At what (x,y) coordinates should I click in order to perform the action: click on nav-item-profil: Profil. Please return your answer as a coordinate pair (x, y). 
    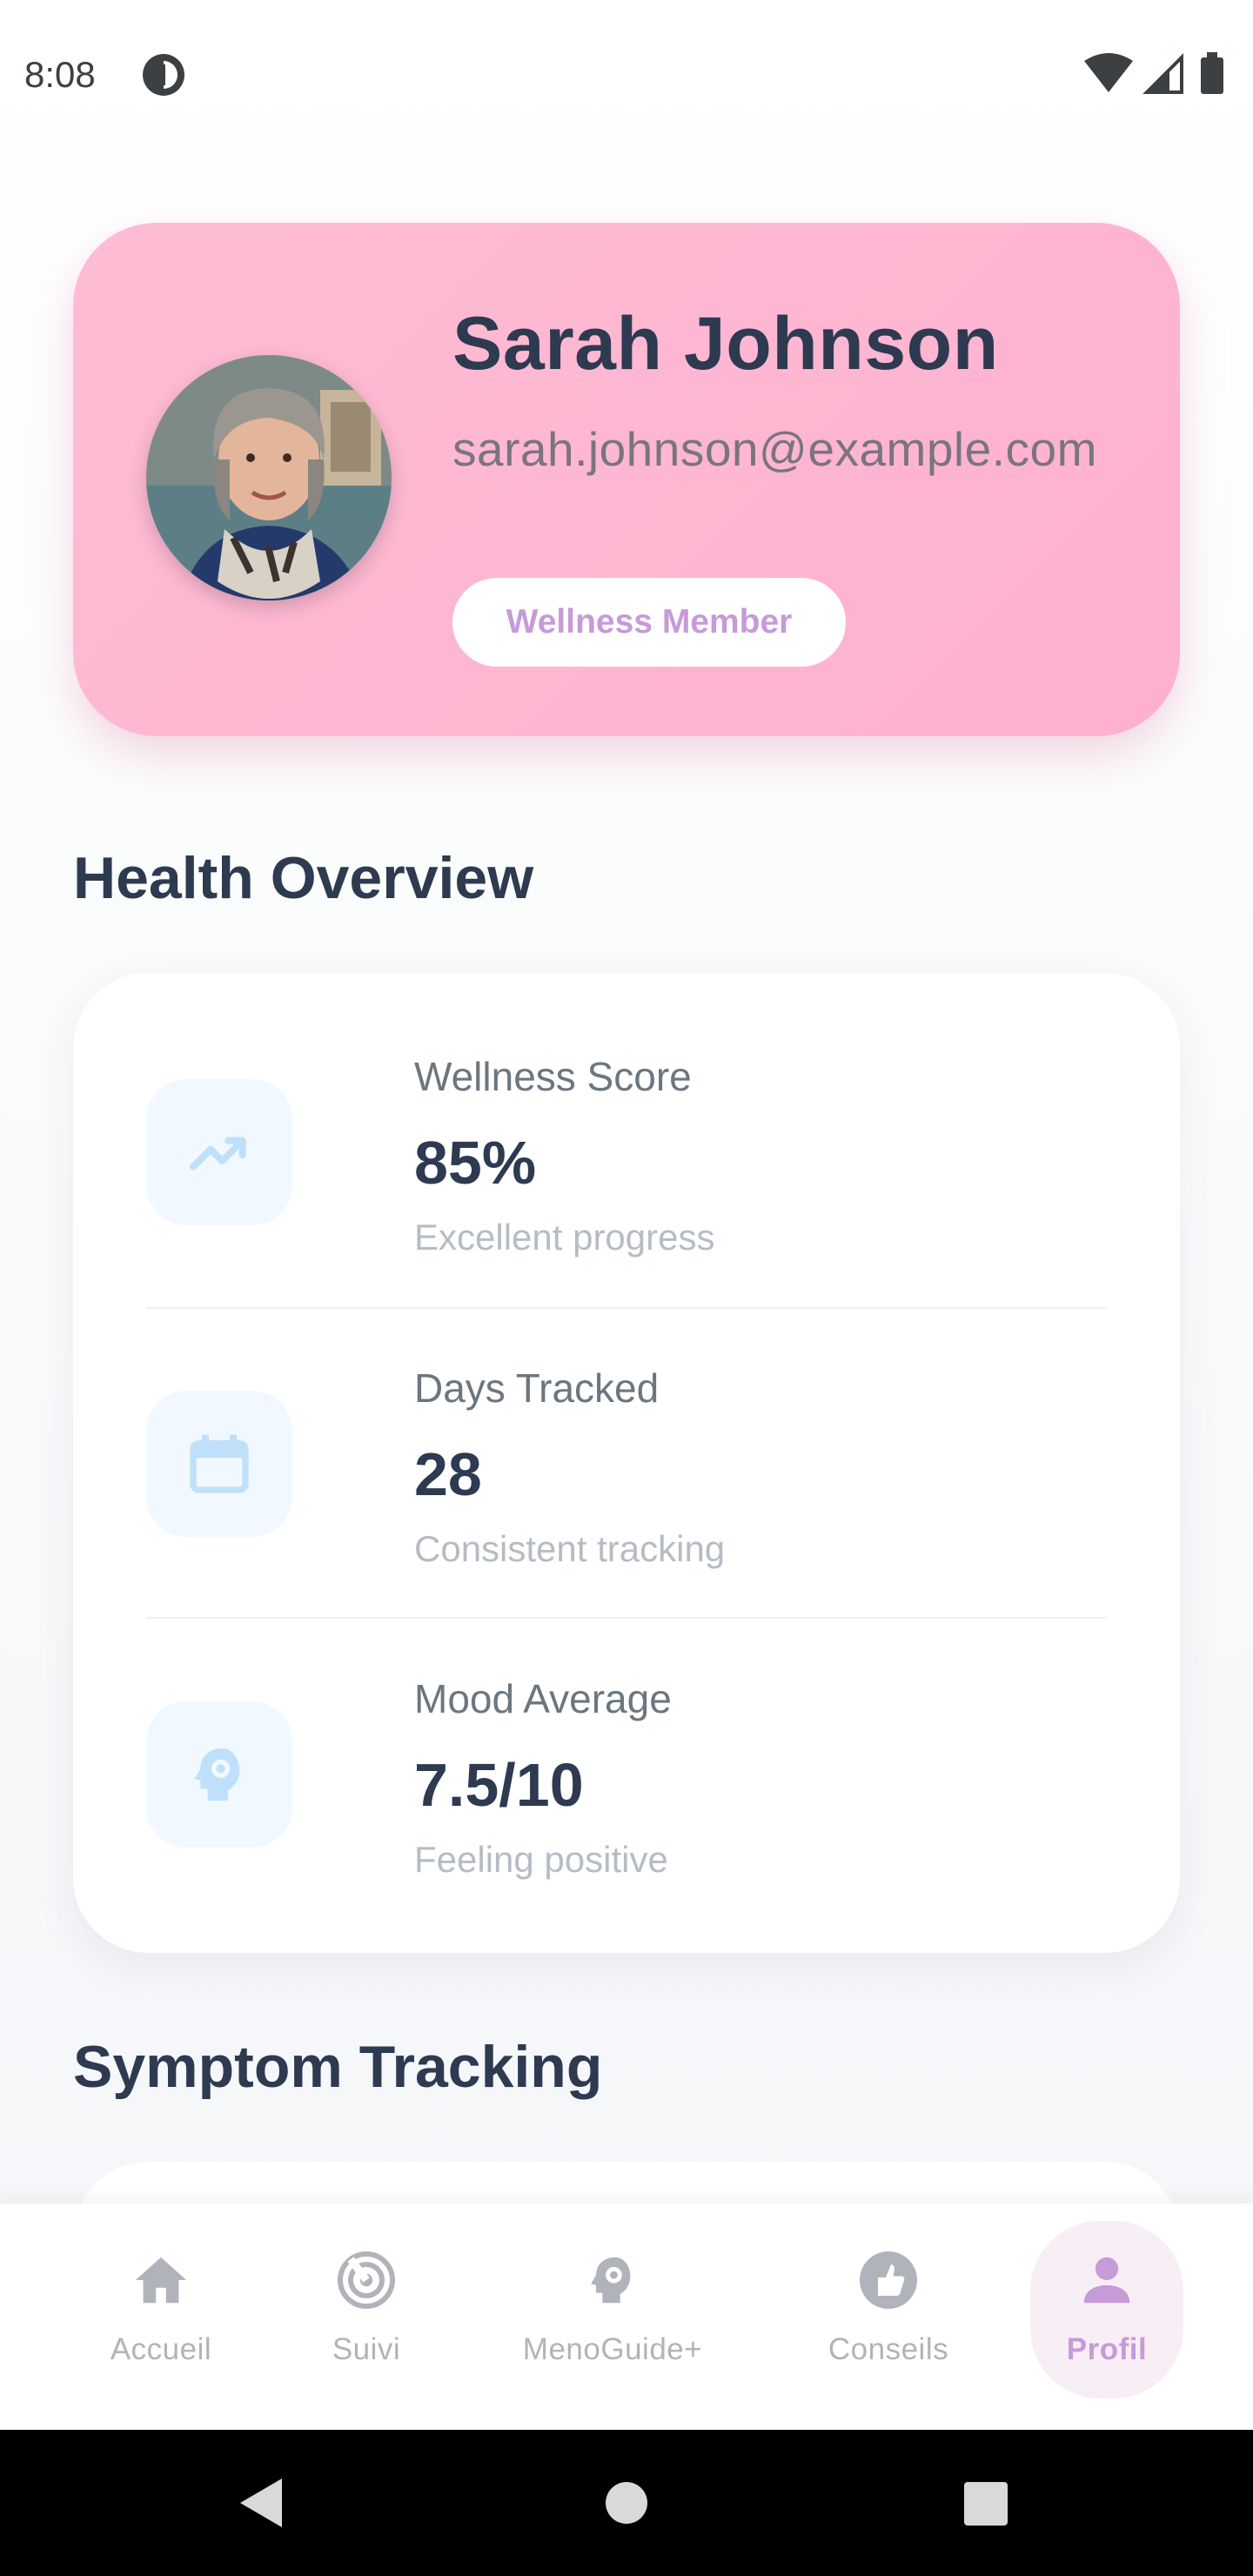
    Looking at the image, I should click on (1106, 2309).